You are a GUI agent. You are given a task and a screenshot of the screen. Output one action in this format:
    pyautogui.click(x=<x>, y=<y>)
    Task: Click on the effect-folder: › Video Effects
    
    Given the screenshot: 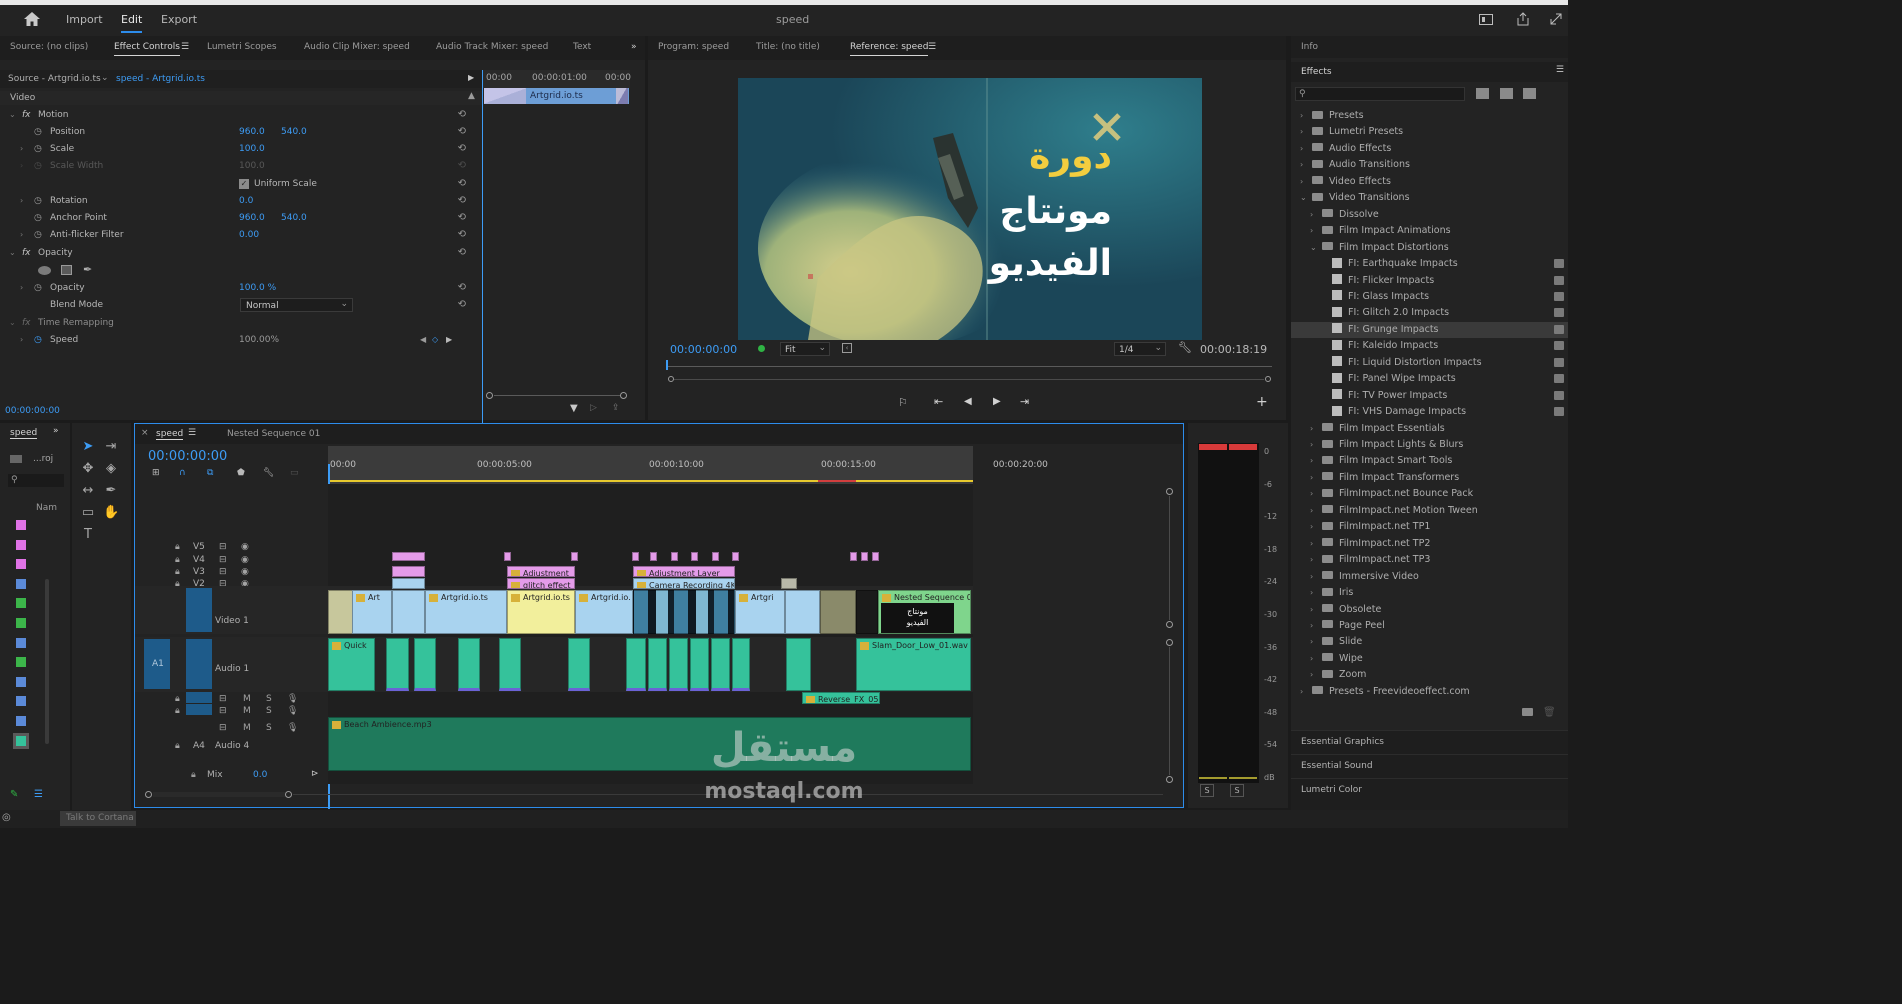 What is the action you would take?
    pyautogui.click(x=1429, y=182)
    